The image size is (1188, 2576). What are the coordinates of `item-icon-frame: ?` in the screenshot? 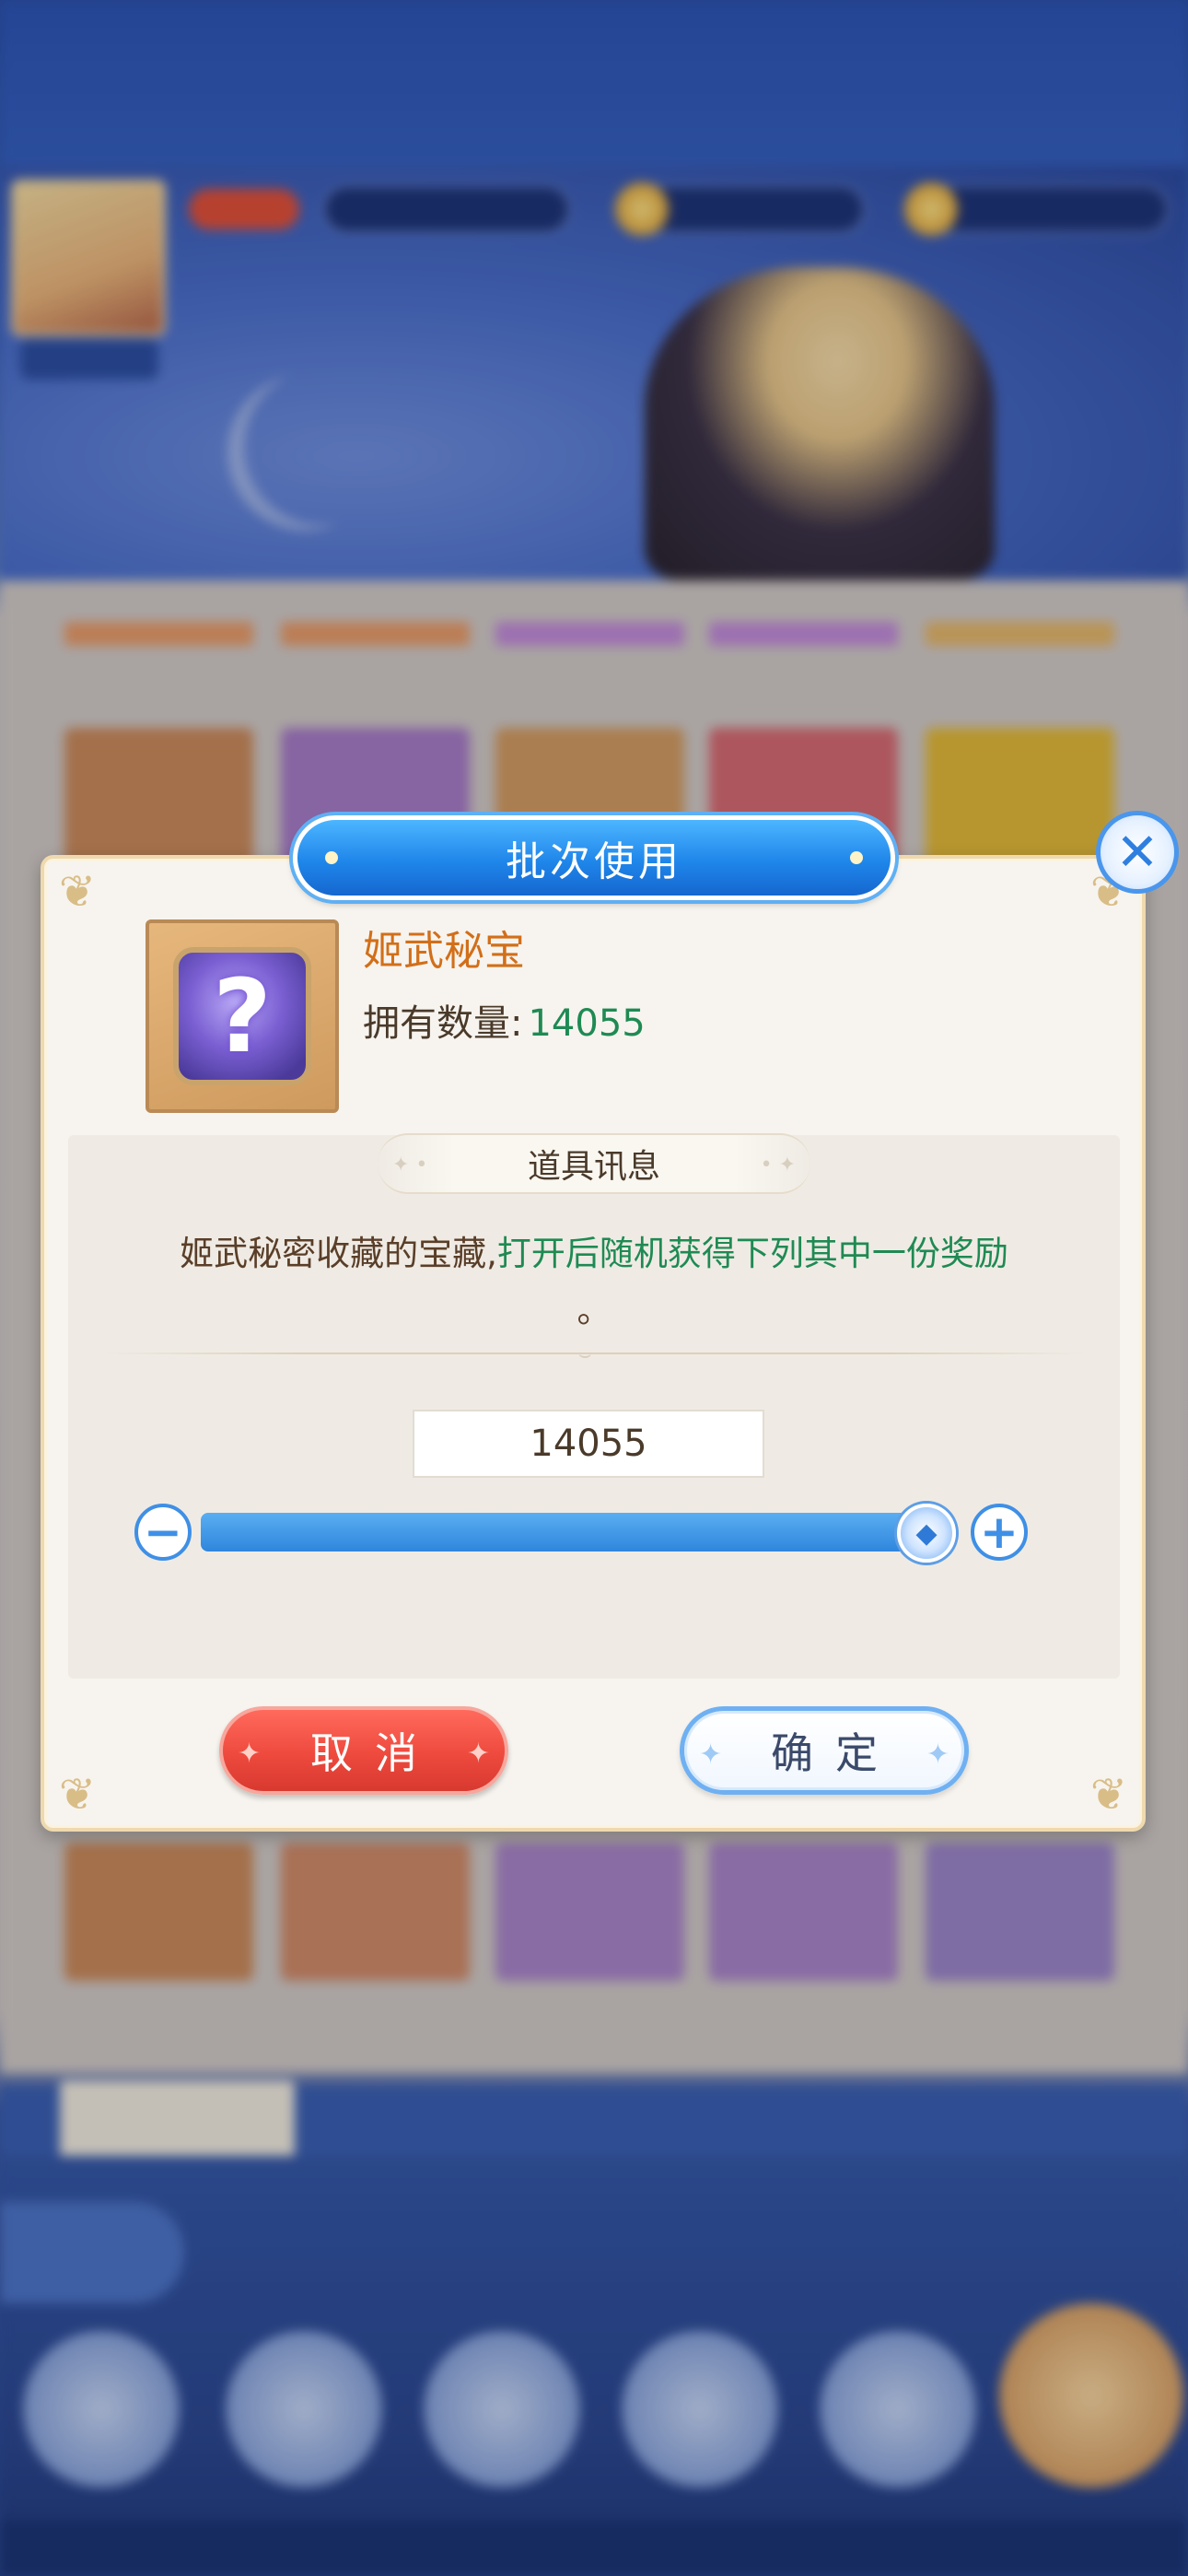 It's located at (242, 1016).